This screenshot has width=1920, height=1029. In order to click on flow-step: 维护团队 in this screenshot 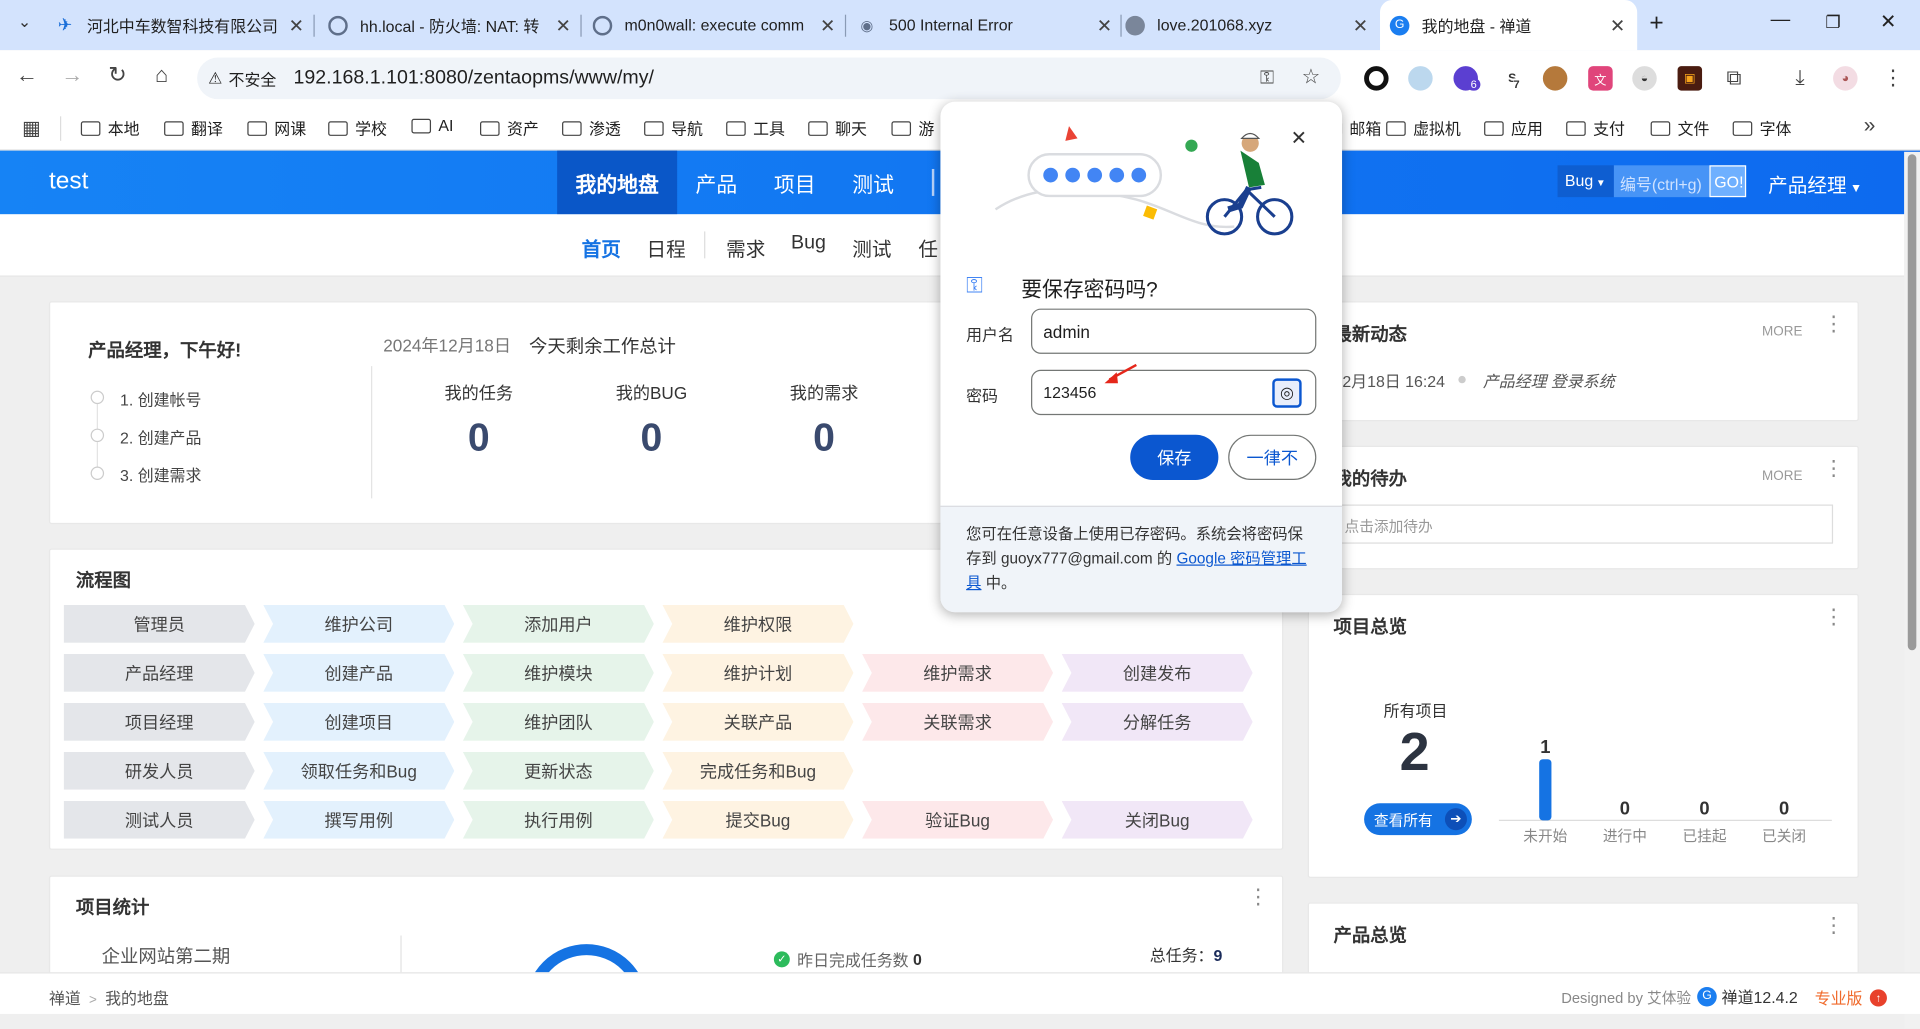, I will do `click(558, 722)`.